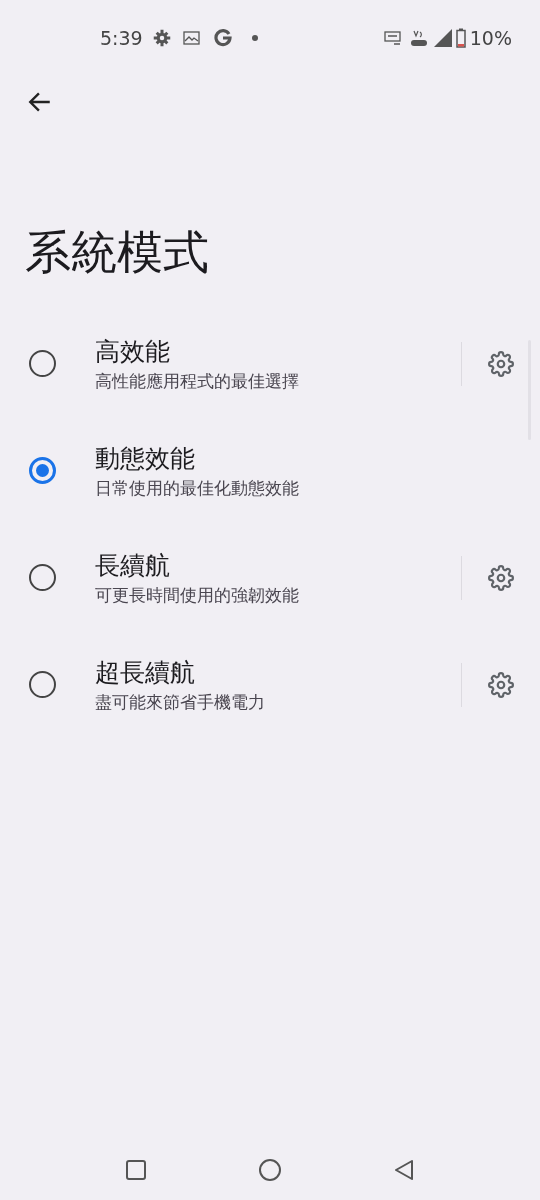  Describe the element at coordinates (161, 38) in the screenshot. I see `gear-icon` at that location.